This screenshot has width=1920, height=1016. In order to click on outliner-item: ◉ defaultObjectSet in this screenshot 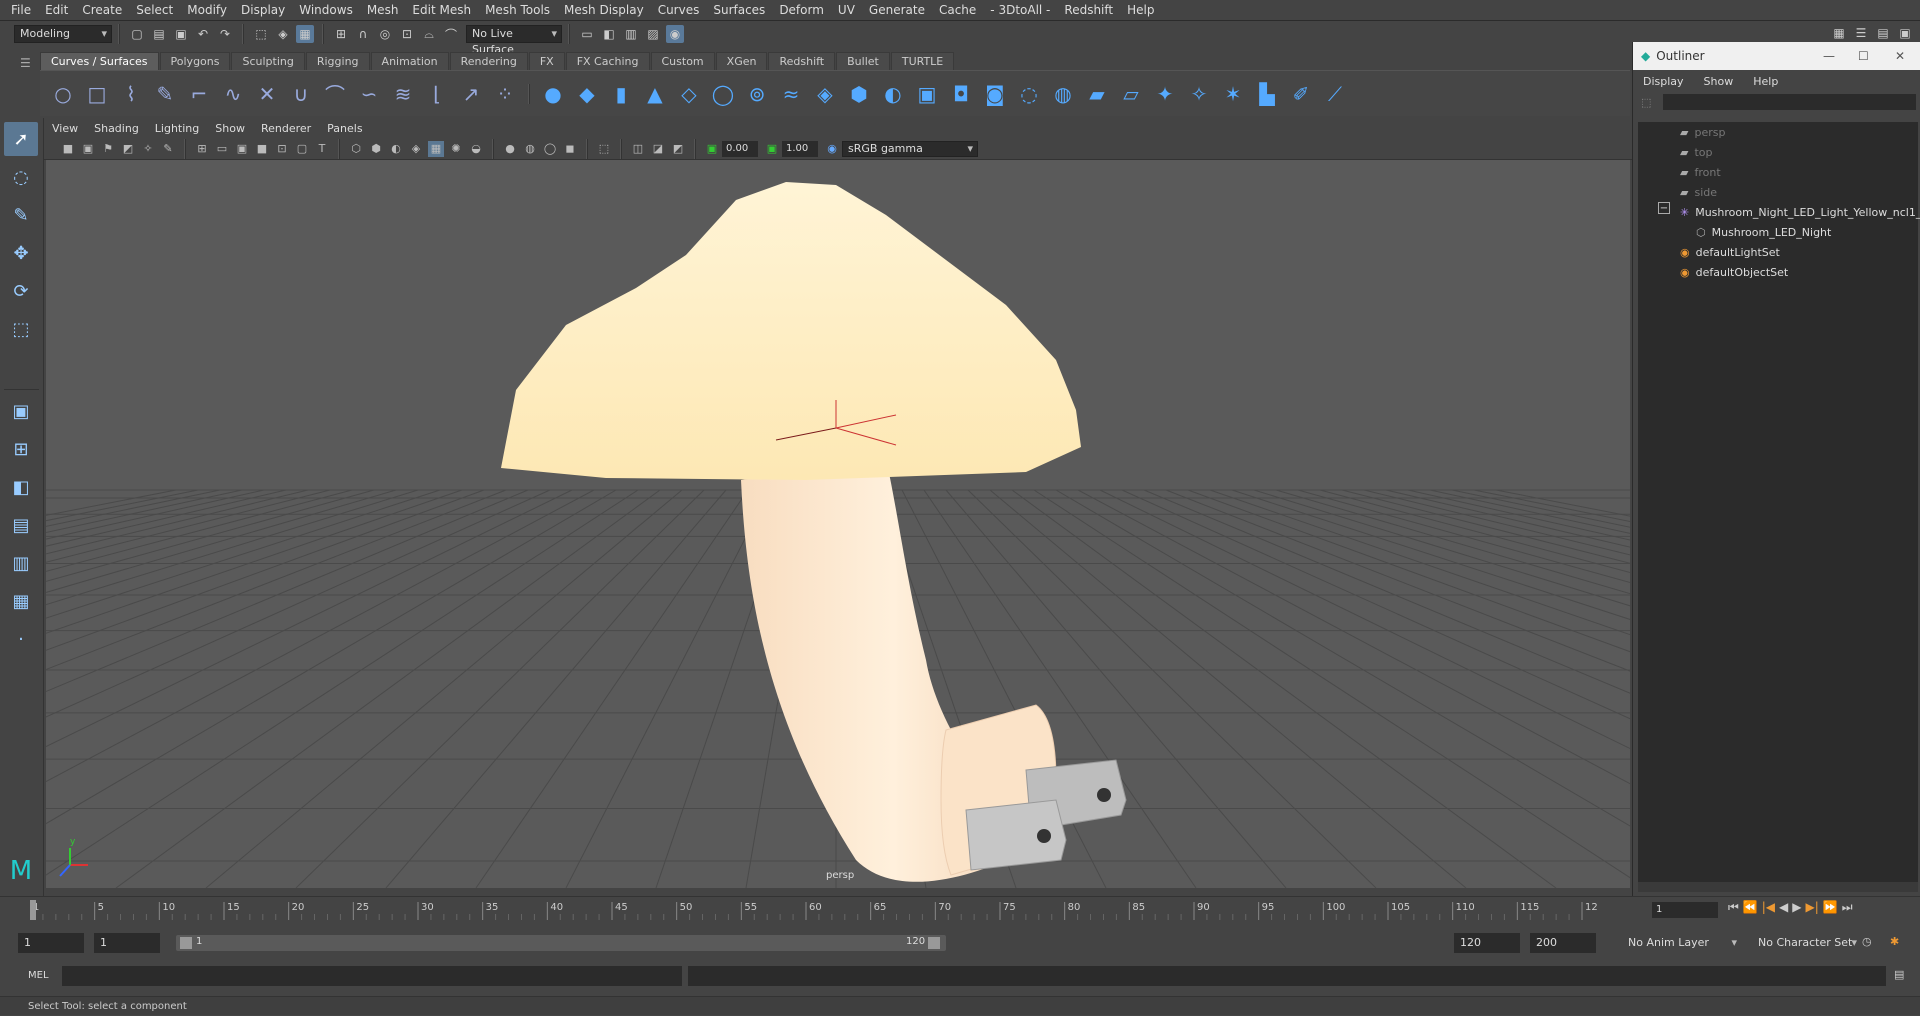, I will do `click(1734, 272)`.